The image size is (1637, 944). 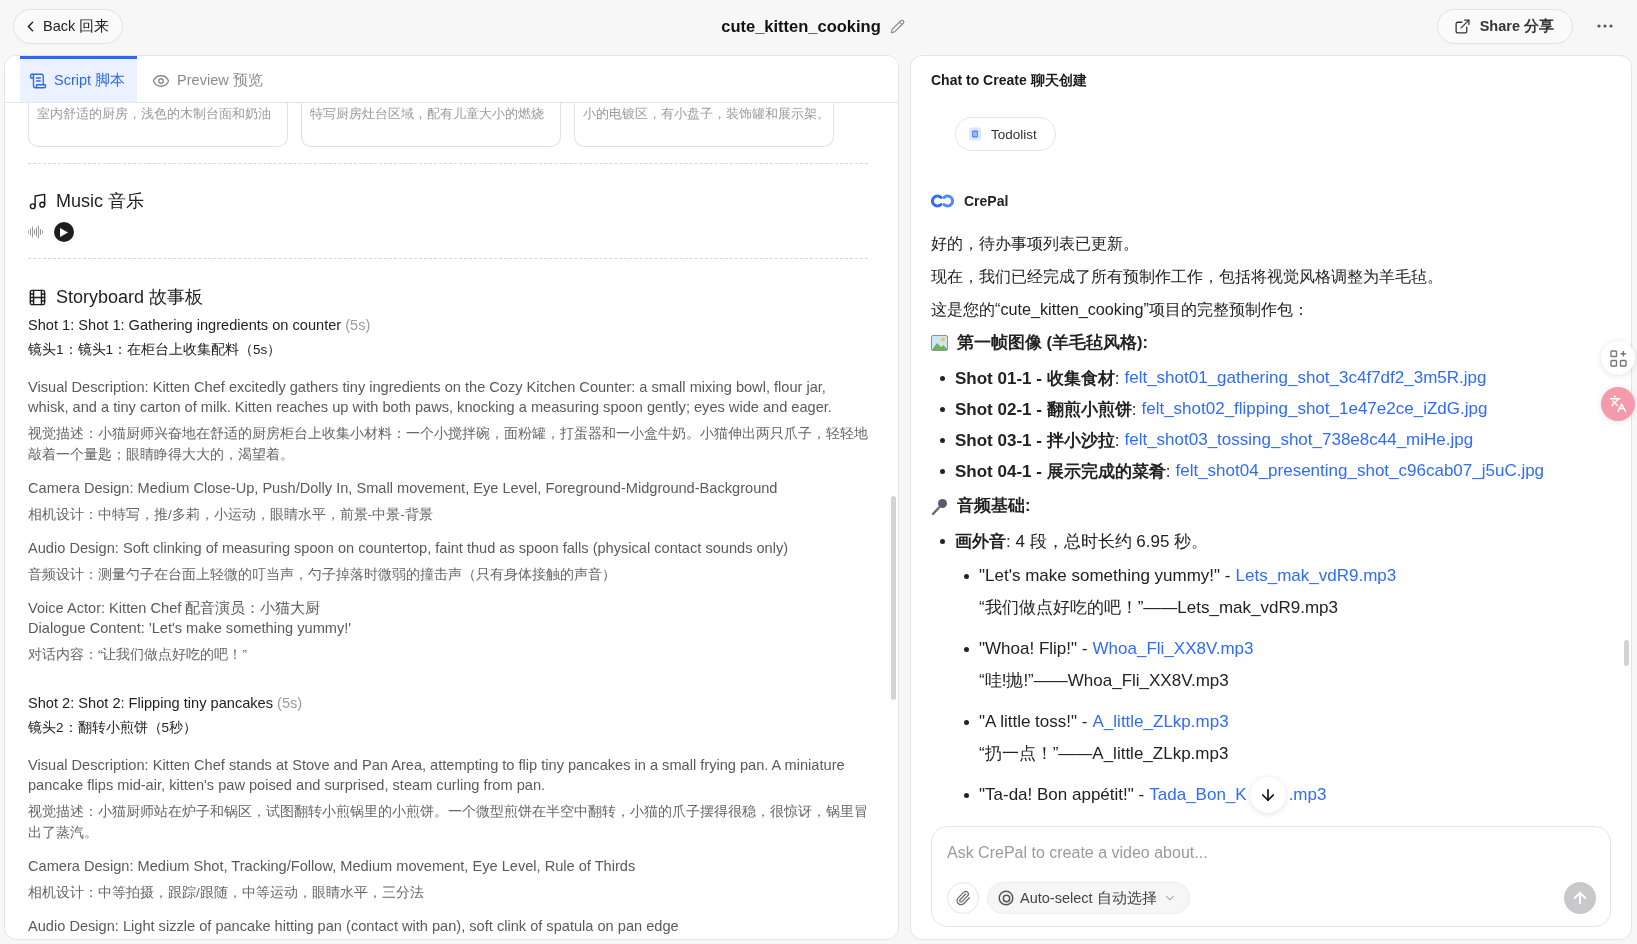 I want to click on waveform-icon, so click(x=36, y=232).